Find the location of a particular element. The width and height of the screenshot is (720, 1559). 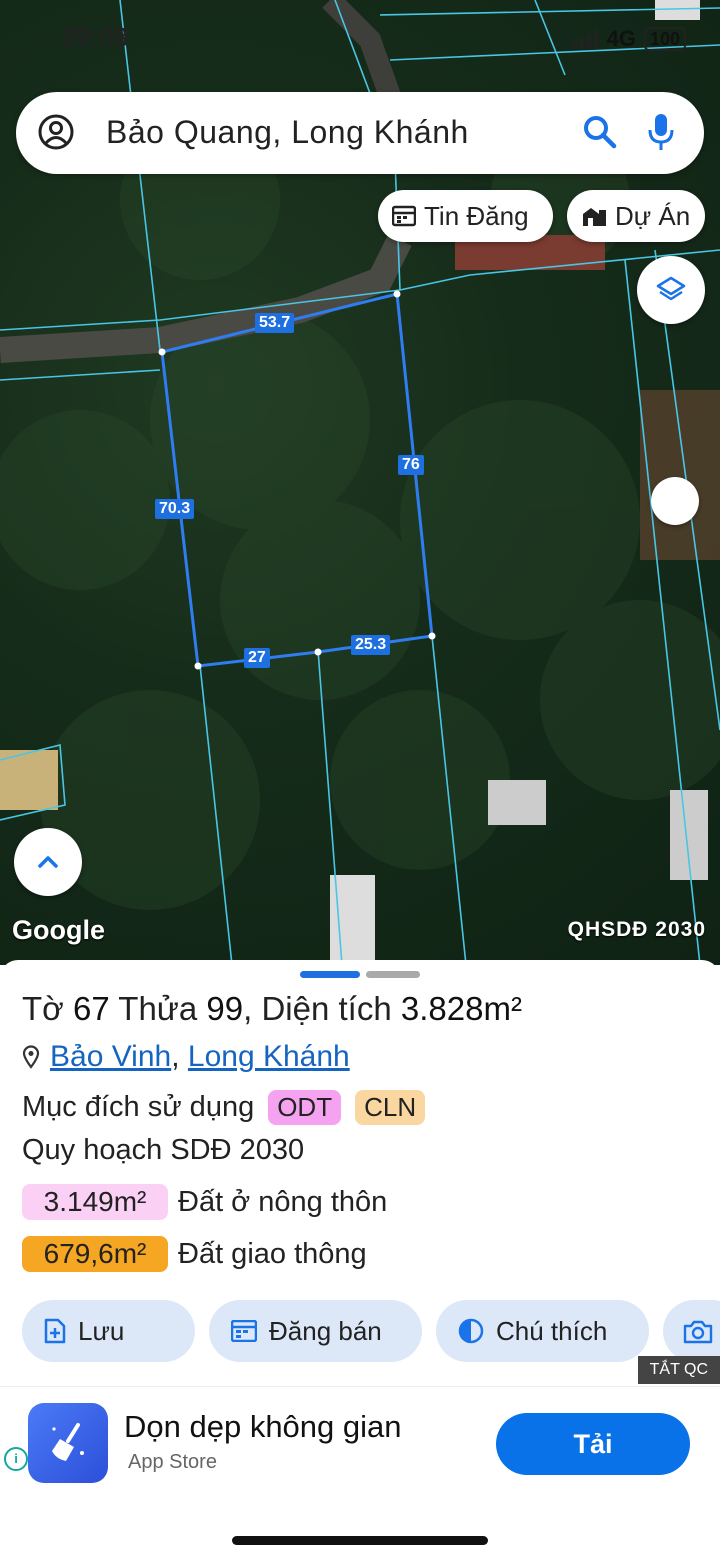

edge-label-top: 53.7 is located at coordinates (275, 323).